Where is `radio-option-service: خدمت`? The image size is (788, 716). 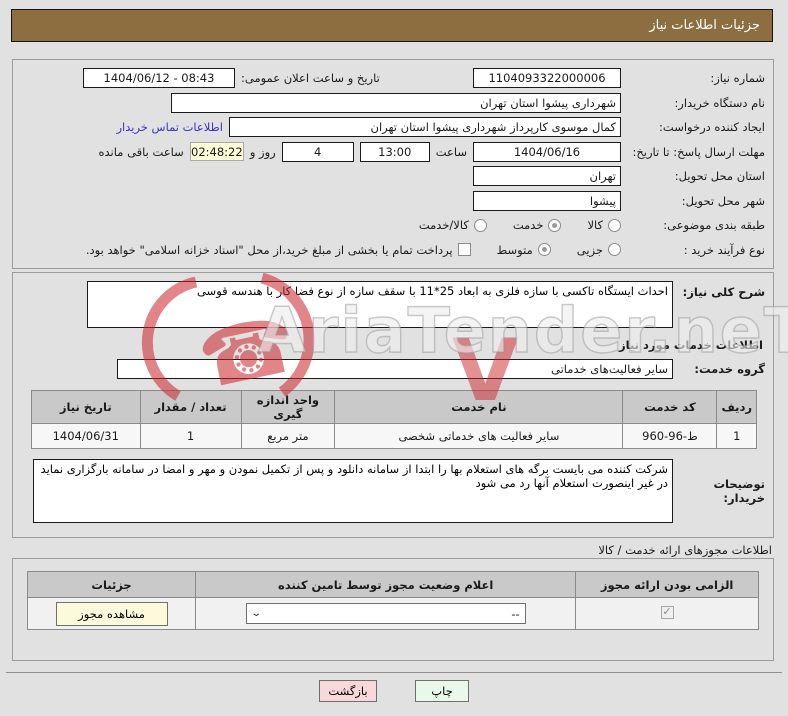
radio-option-service: خدمت is located at coordinates (537, 225).